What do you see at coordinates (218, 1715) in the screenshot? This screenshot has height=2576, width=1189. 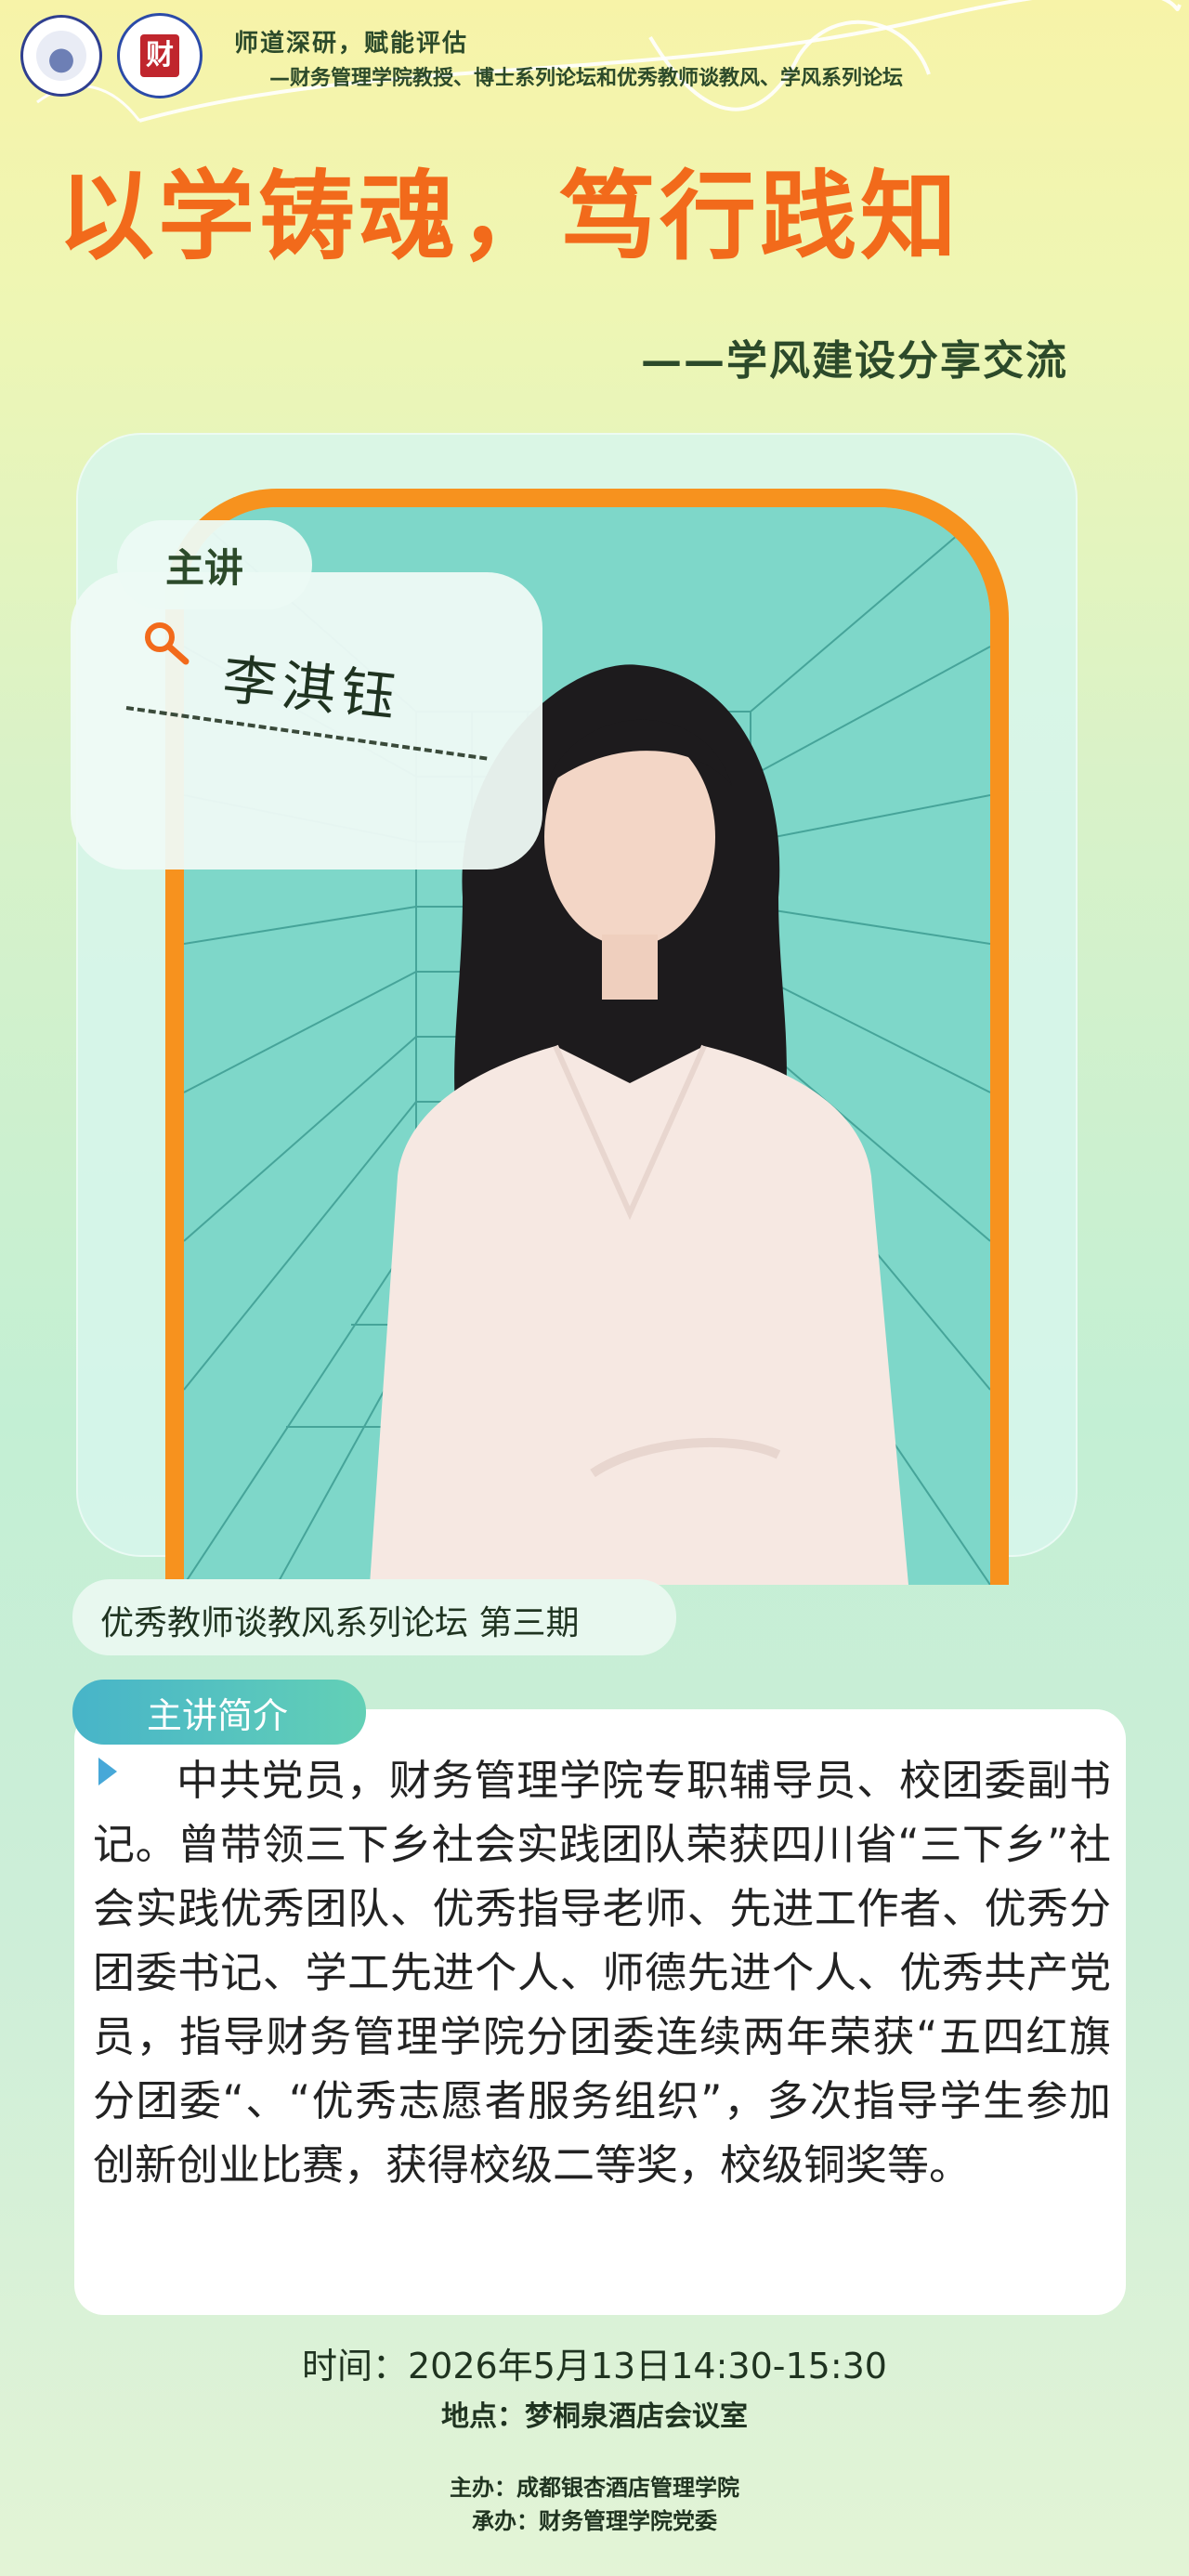 I see `intro-label: 主讲简介` at bounding box center [218, 1715].